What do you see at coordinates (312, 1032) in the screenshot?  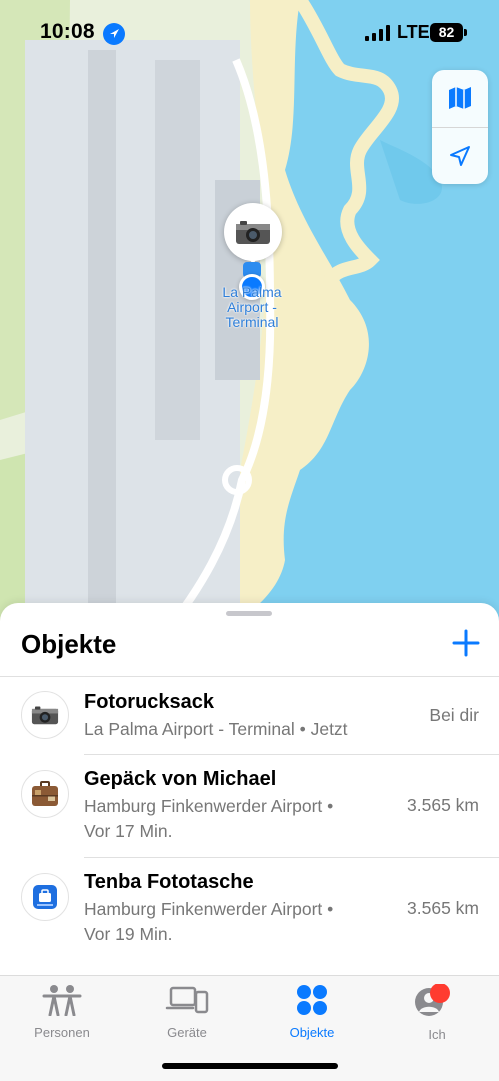 I see `tab-label: Objekte` at bounding box center [312, 1032].